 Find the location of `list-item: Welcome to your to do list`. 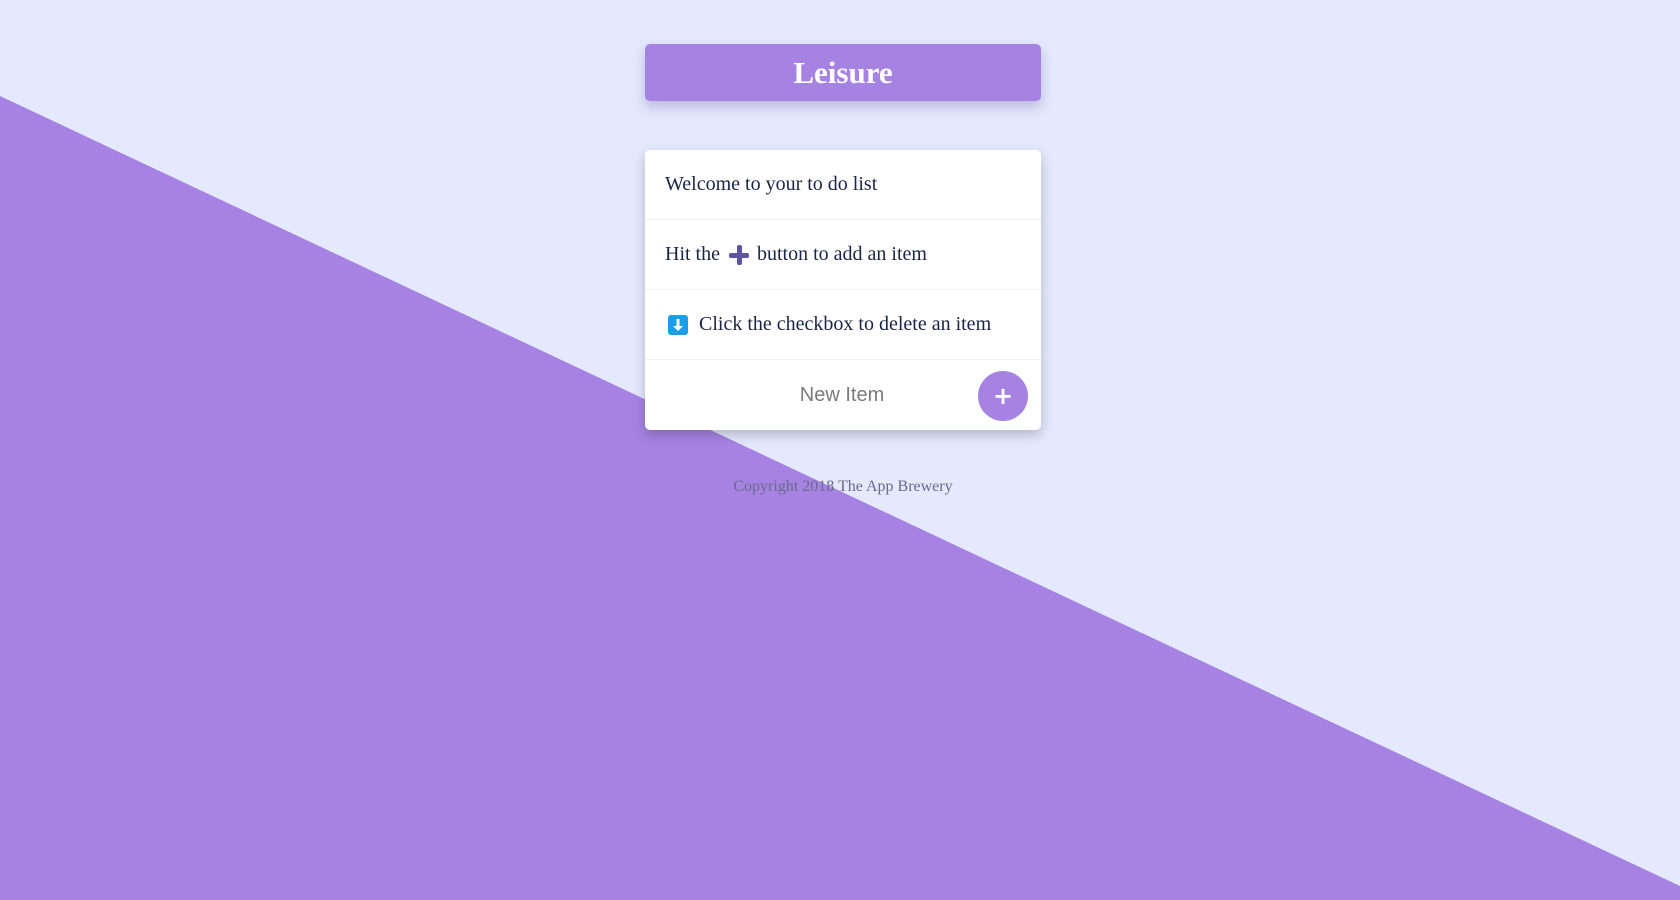

list-item: Welcome to your to do list is located at coordinates (843, 185).